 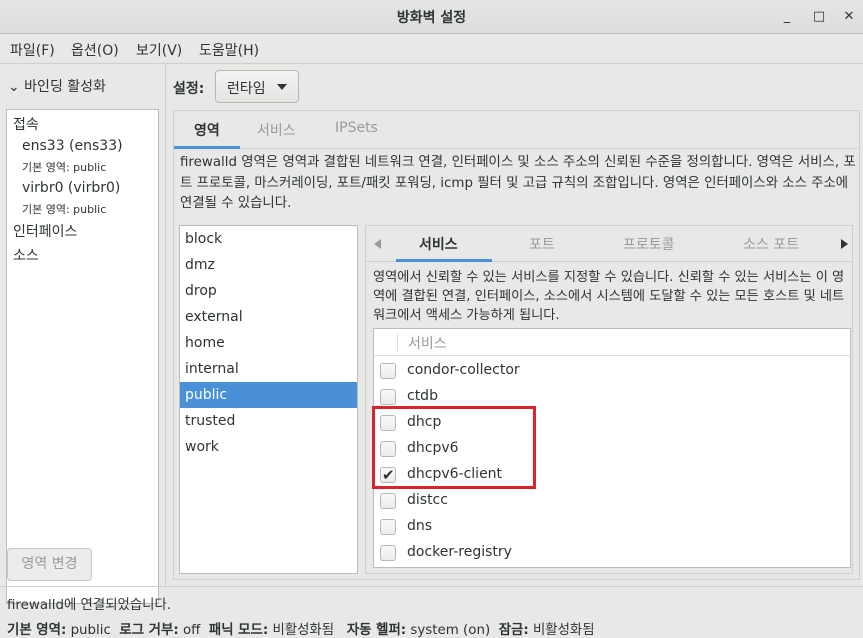 I want to click on zone-item-dmz: dmz, so click(x=268, y=265).